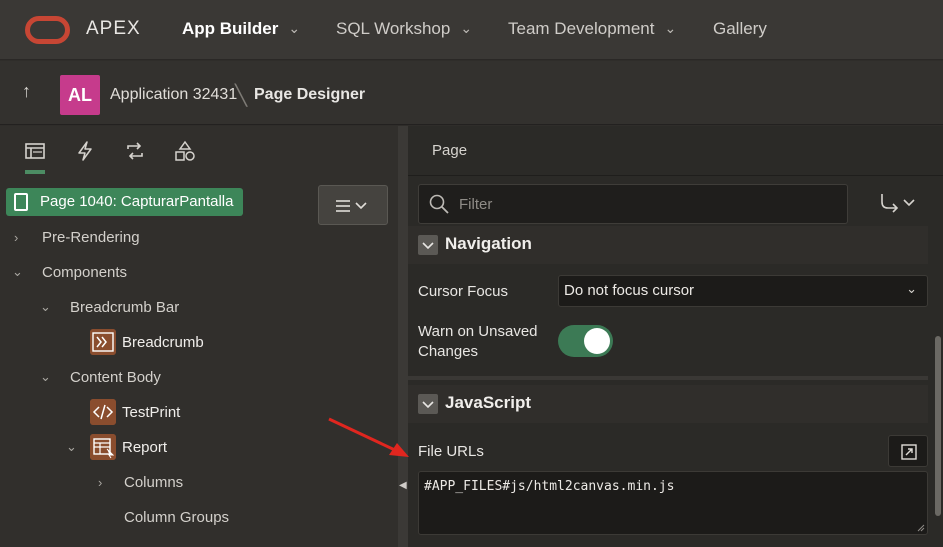 This screenshot has width=943, height=547. I want to click on shared-components-icon, so click(185, 151).